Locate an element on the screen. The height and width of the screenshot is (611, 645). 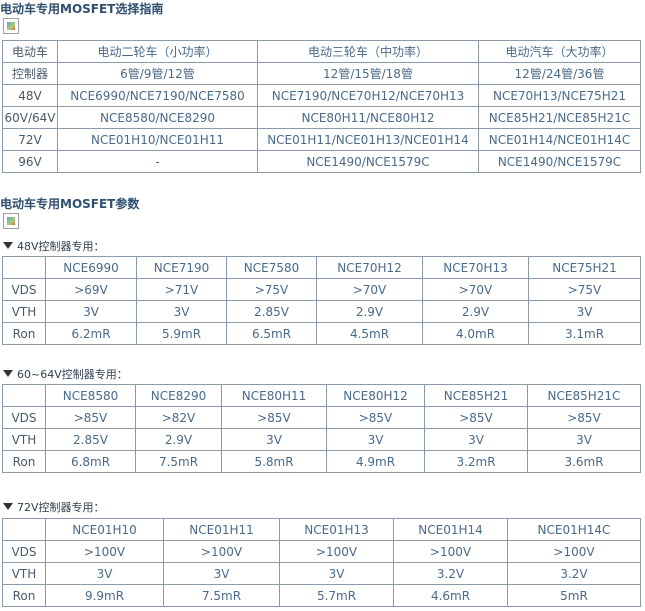
table-cell: NCE01H11/NCE01H13/NCE01H14 is located at coordinates (368, 139).